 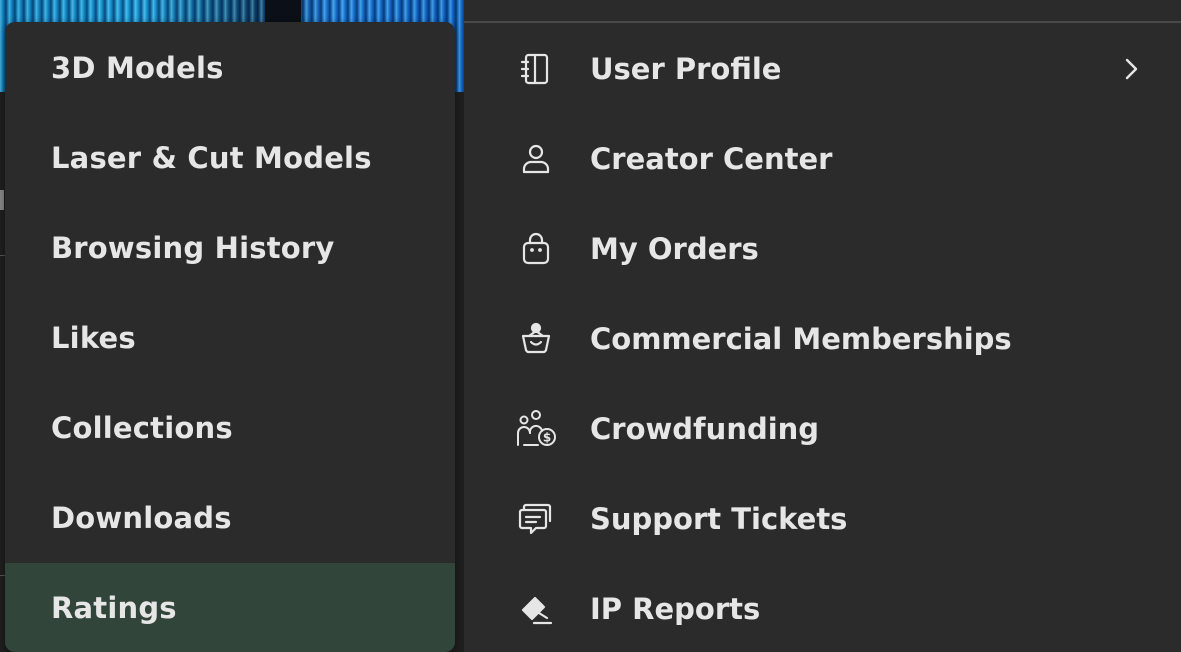 What do you see at coordinates (137, 68) in the screenshot?
I see `left-menu-item-label: 3D Models` at bounding box center [137, 68].